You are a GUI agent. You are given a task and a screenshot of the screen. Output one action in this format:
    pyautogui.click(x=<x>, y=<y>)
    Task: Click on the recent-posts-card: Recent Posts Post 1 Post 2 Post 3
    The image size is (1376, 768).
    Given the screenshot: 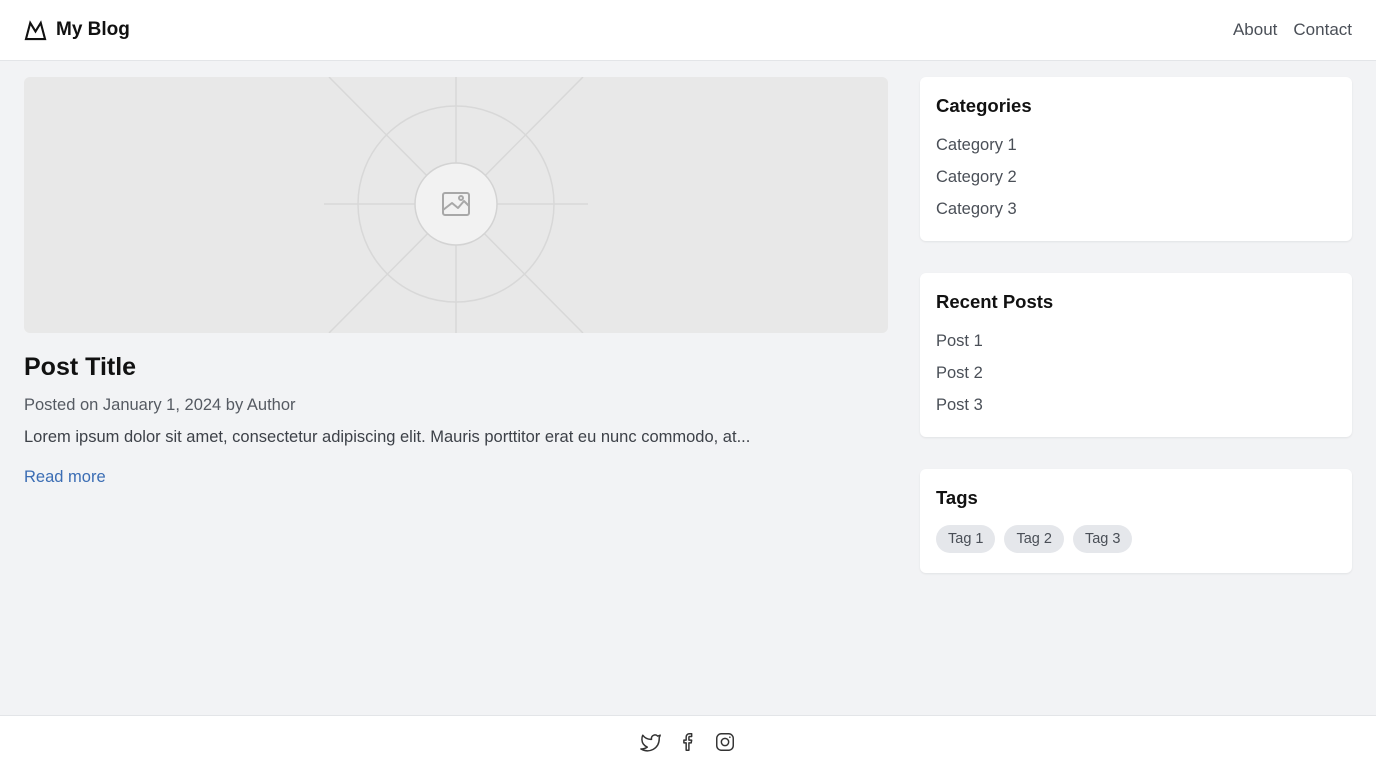 What is the action you would take?
    pyautogui.click(x=1136, y=355)
    